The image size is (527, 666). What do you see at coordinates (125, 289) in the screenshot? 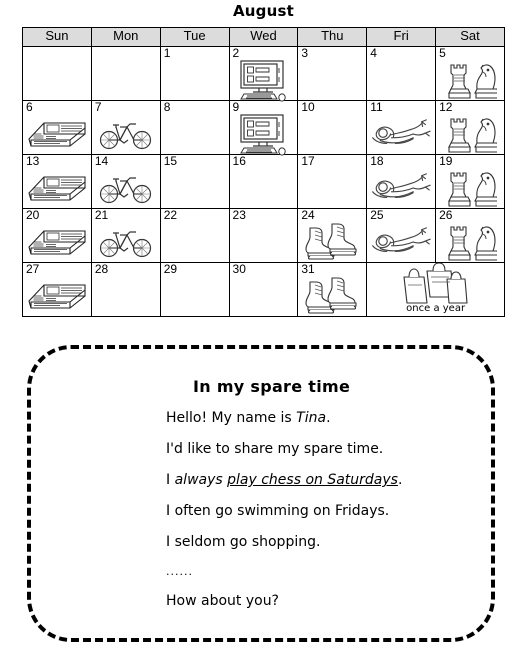
I see `calendar-day-cell: 28` at bounding box center [125, 289].